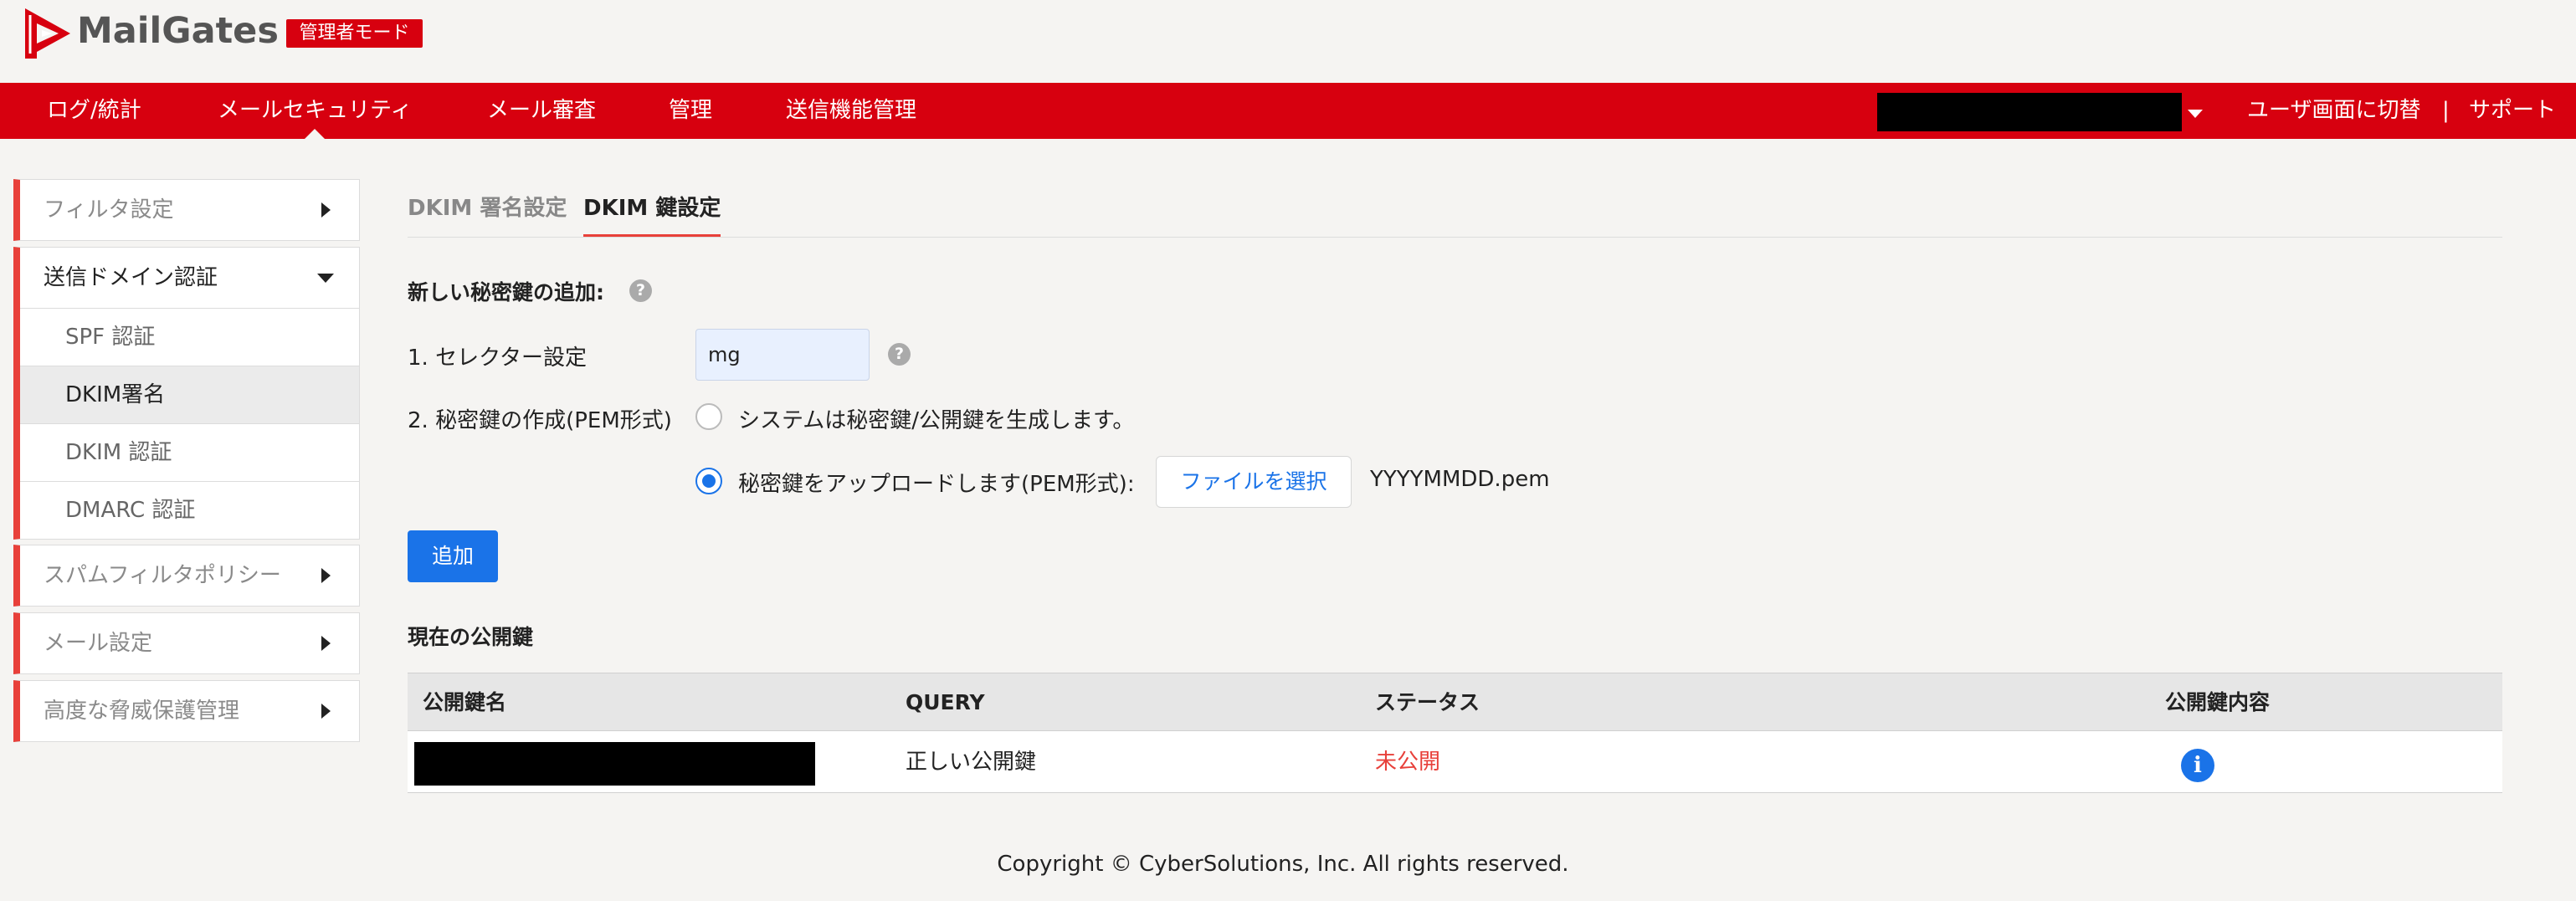  What do you see at coordinates (189, 210) in the screenshot?
I see `sidebar-group-label: フィルタ設定` at bounding box center [189, 210].